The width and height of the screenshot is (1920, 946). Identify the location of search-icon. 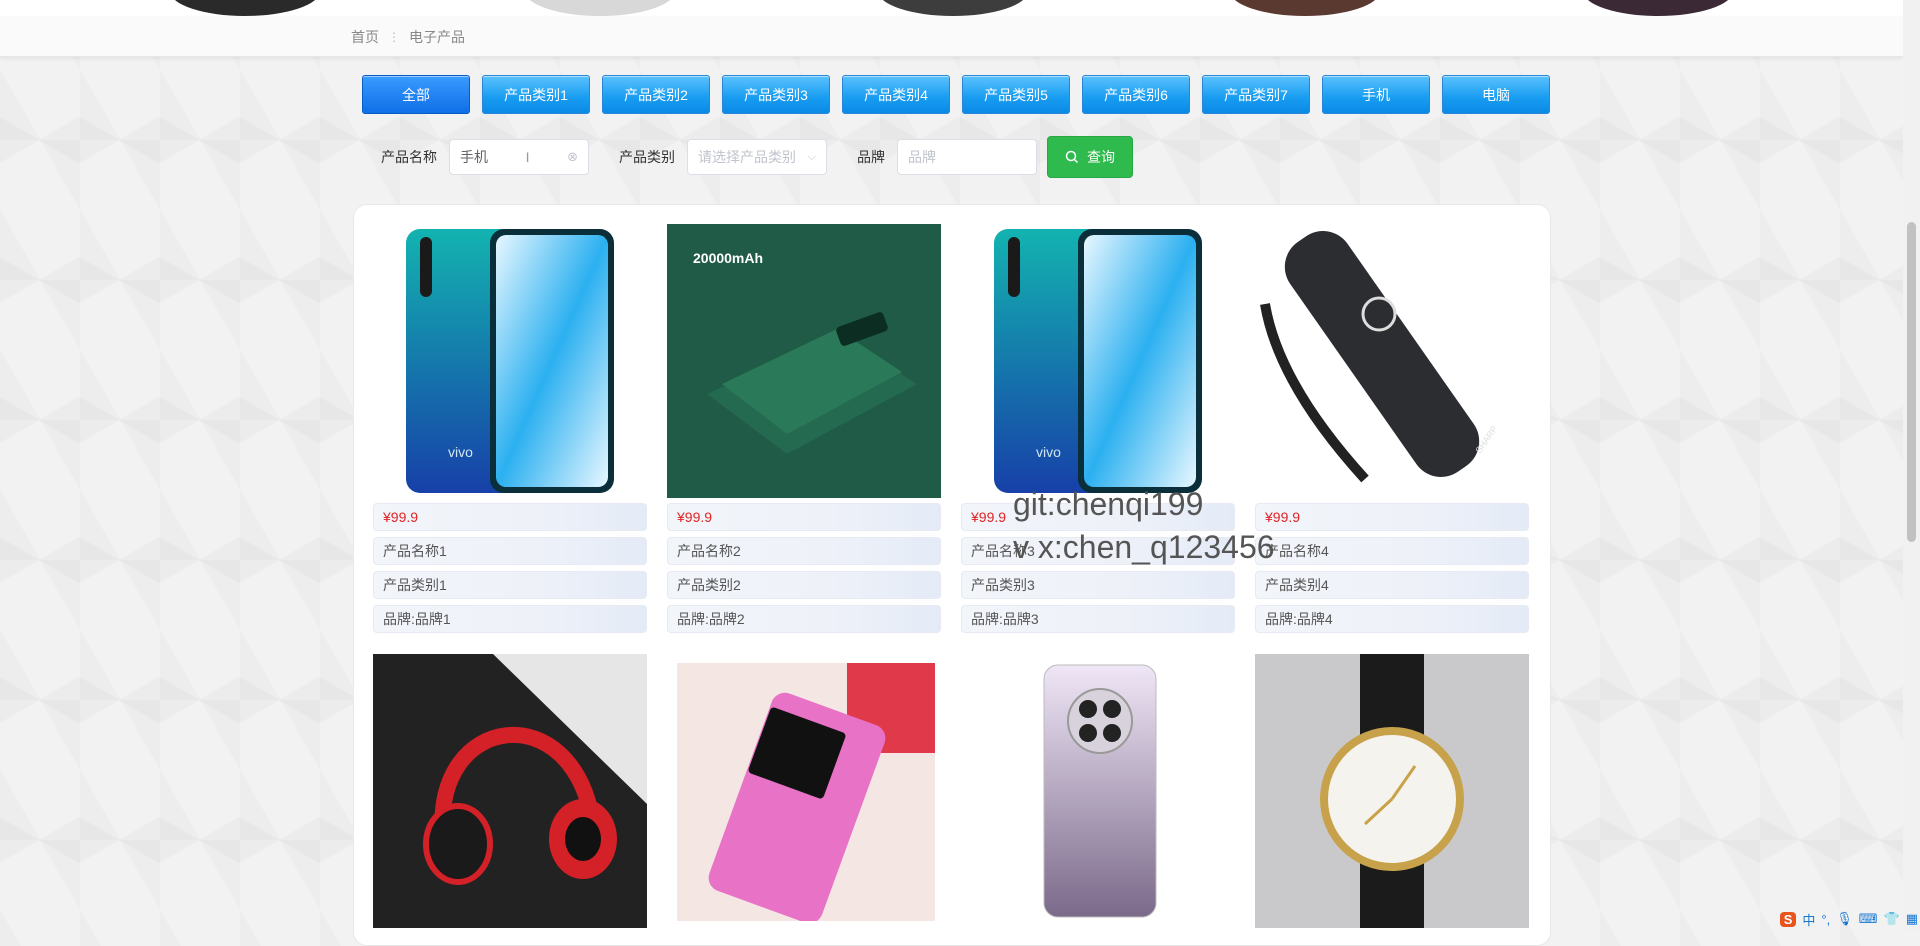
(1072, 157).